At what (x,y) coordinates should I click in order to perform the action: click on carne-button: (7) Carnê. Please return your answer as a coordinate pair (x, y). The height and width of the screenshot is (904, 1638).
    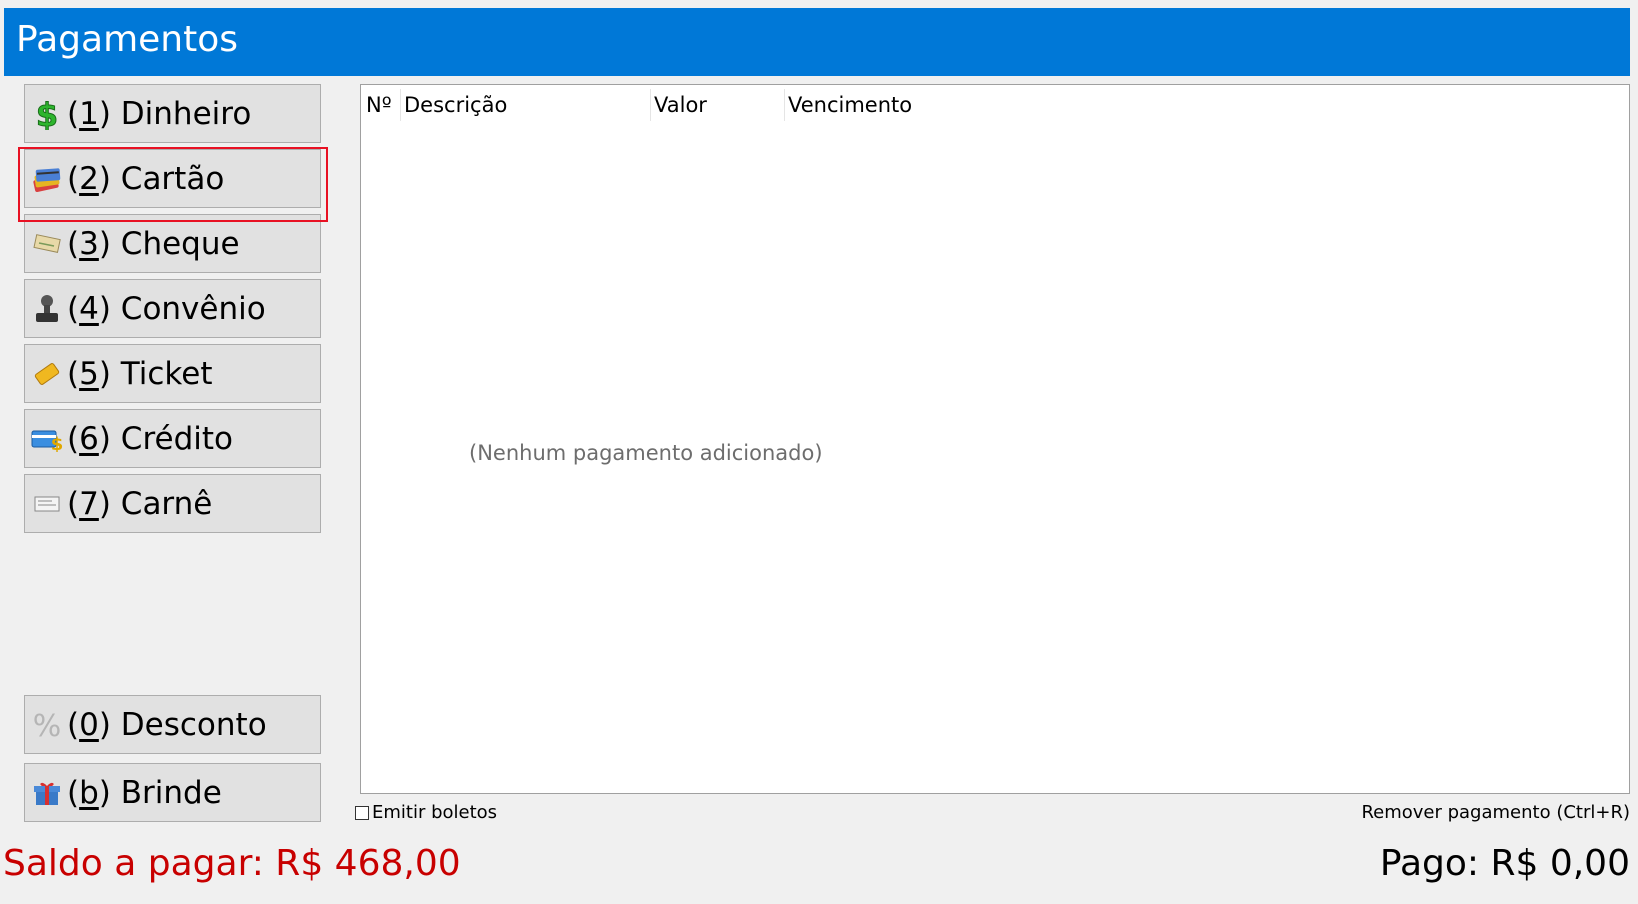
    Looking at the image, I should click on (172, 503).